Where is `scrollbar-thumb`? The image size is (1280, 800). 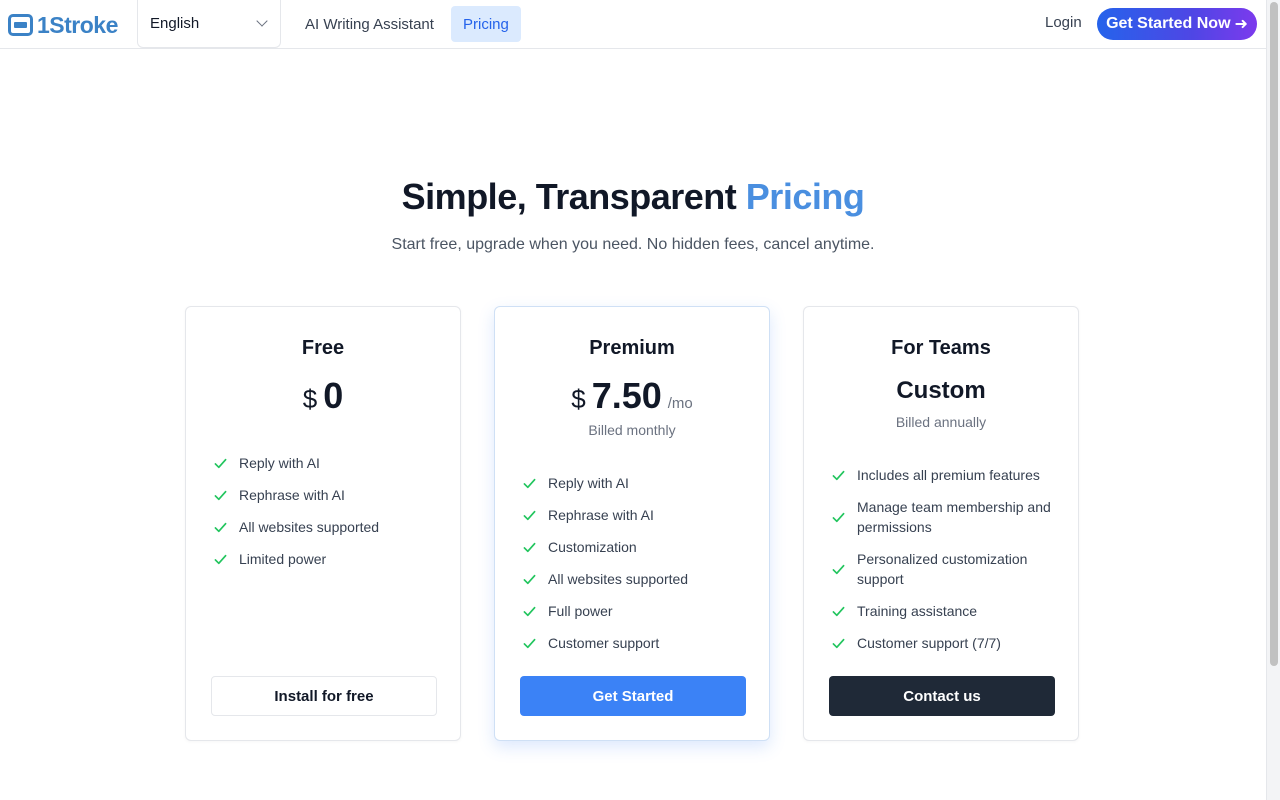
scrollbar-thumb is located at coordinates (1274, 334).